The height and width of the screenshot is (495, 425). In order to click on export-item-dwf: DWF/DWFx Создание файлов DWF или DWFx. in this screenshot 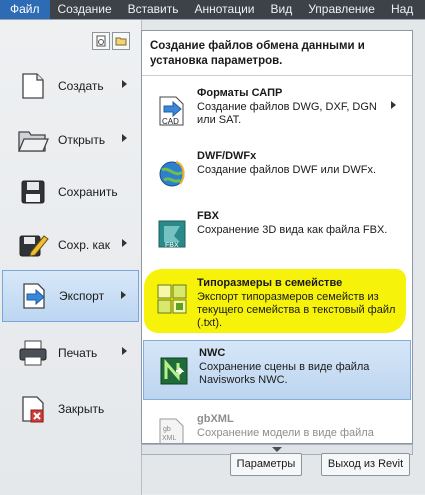, I will do `click(276, 174)`.